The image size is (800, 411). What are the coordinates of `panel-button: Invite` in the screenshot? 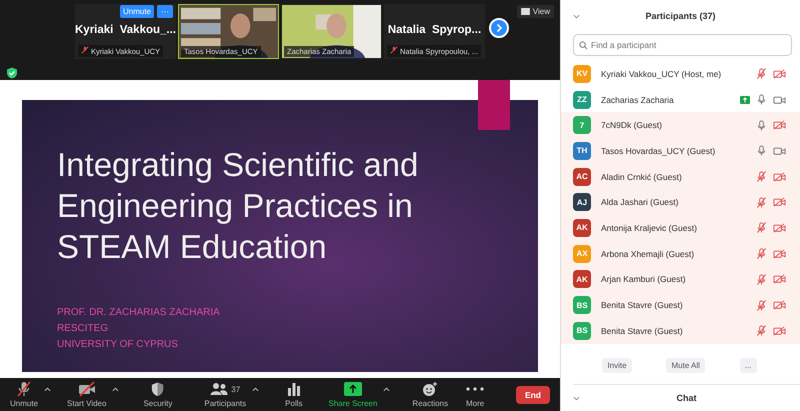 It's located at (617, 365).